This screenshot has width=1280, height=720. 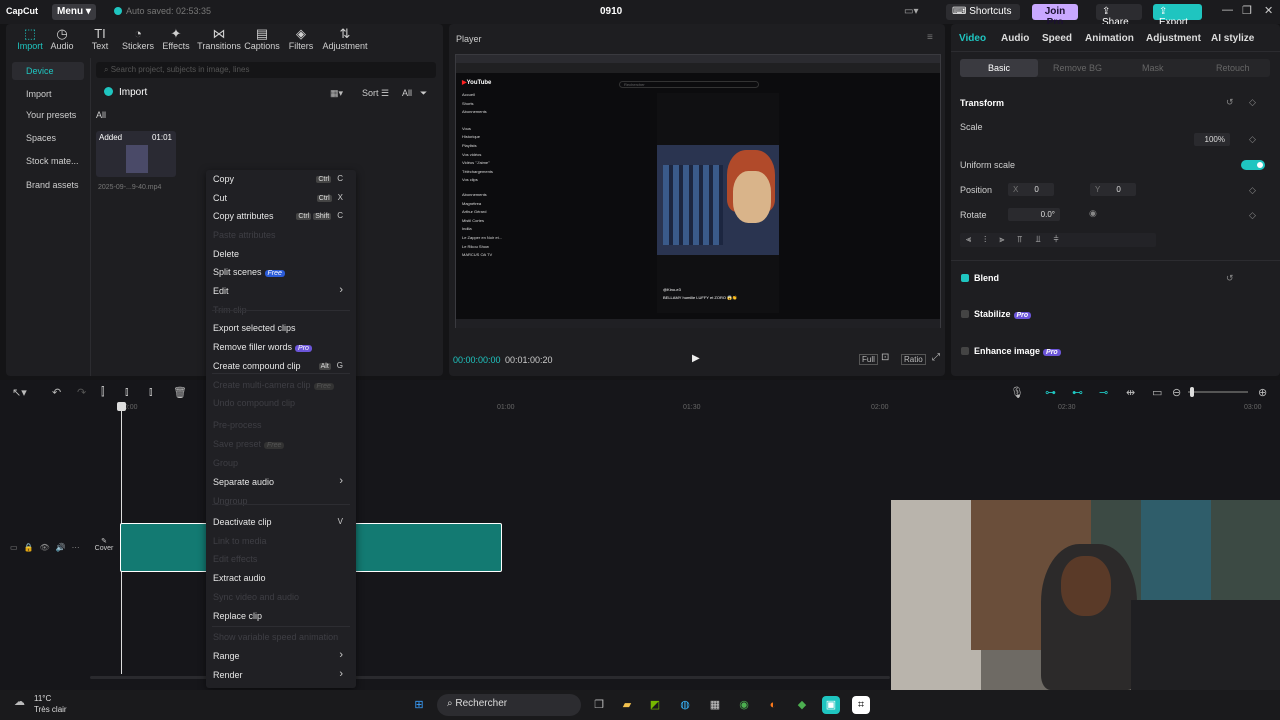 I want to click on track-controls: ▭🔒👁🔊⋯, so click(x=48, y=547).